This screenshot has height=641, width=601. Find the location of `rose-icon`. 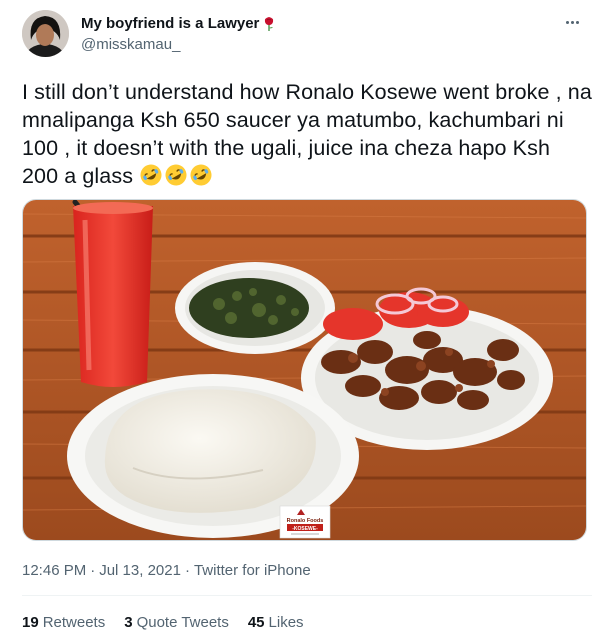

rose-icon is located at coordinates (269, 24).